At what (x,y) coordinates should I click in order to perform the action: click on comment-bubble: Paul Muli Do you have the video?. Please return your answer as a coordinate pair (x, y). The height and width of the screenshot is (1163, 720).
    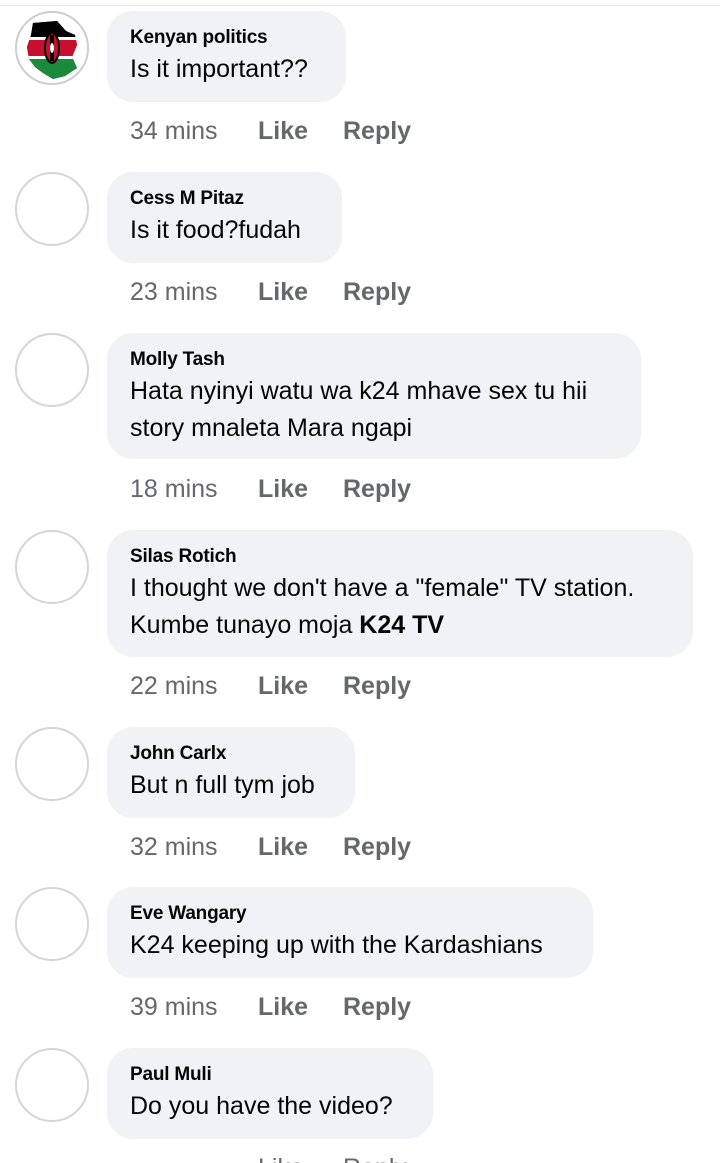
    Looking at the image, I should click on (270, 1093).